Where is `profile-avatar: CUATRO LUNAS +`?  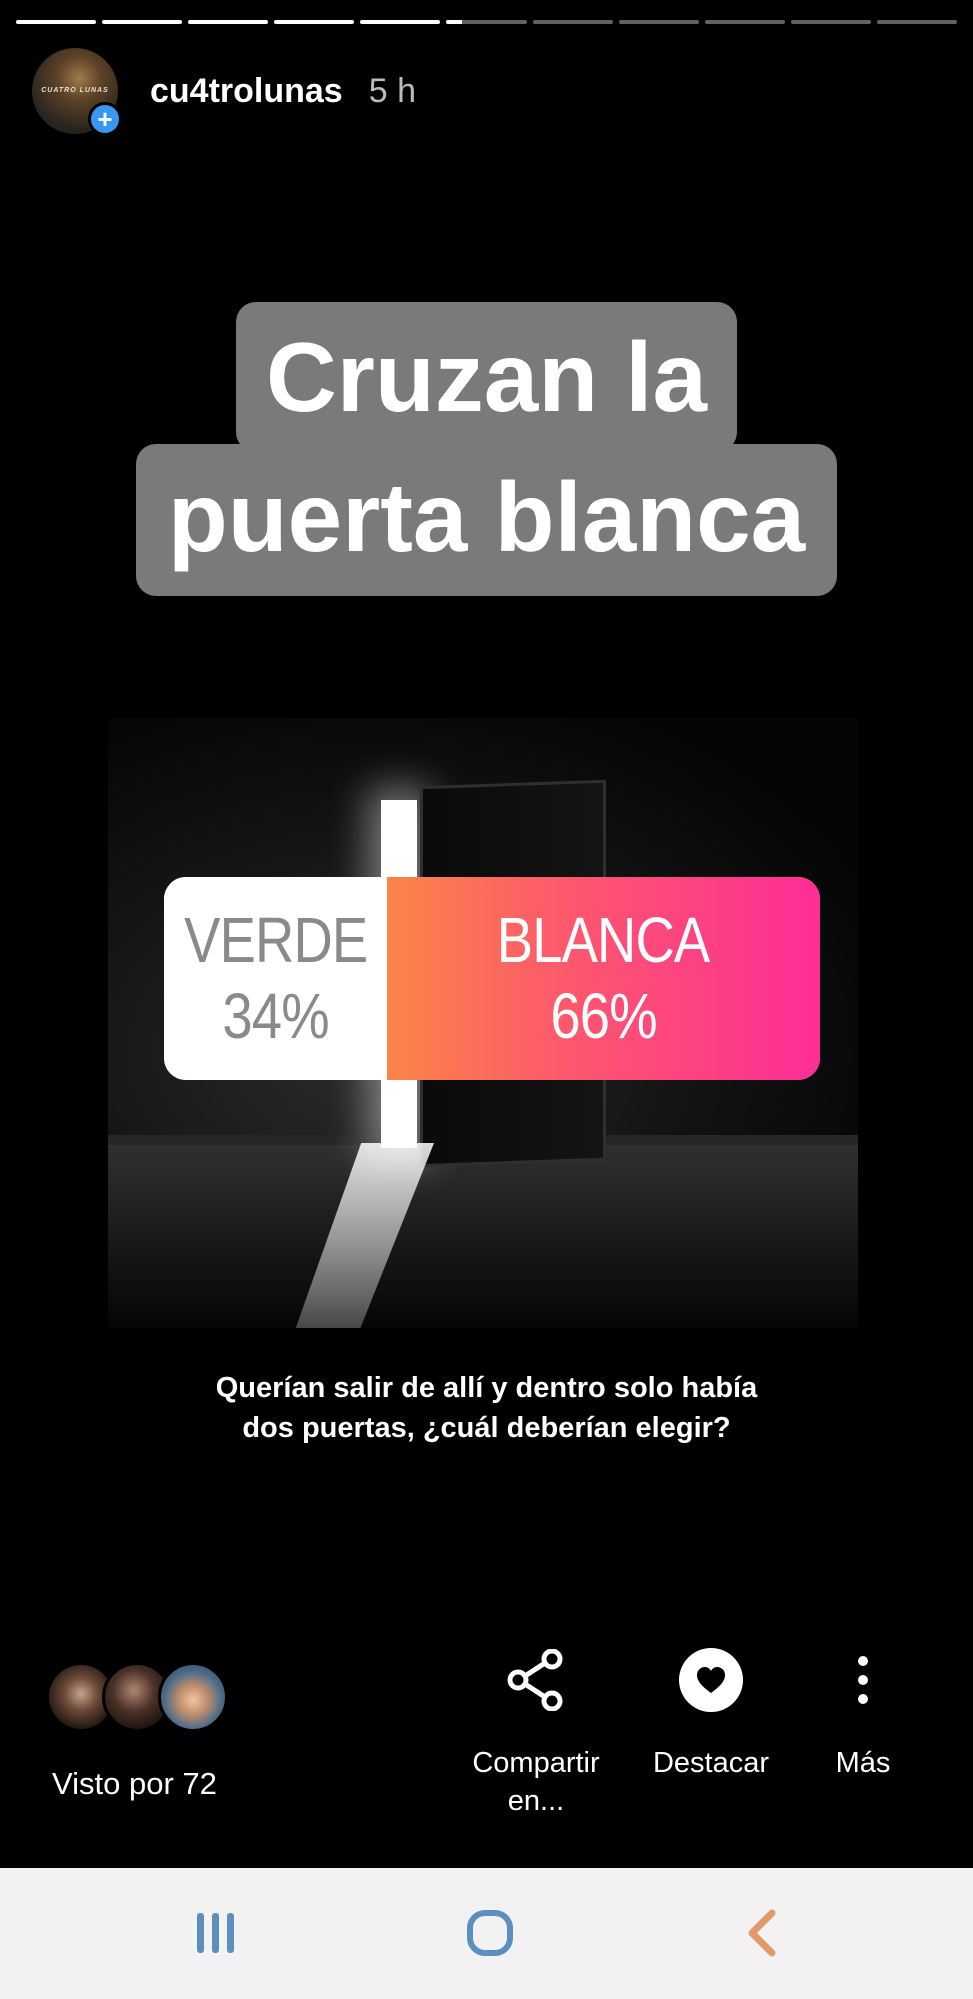 profile-avatar: CUATRO LUNAS + is located at coordinates (77, 92).